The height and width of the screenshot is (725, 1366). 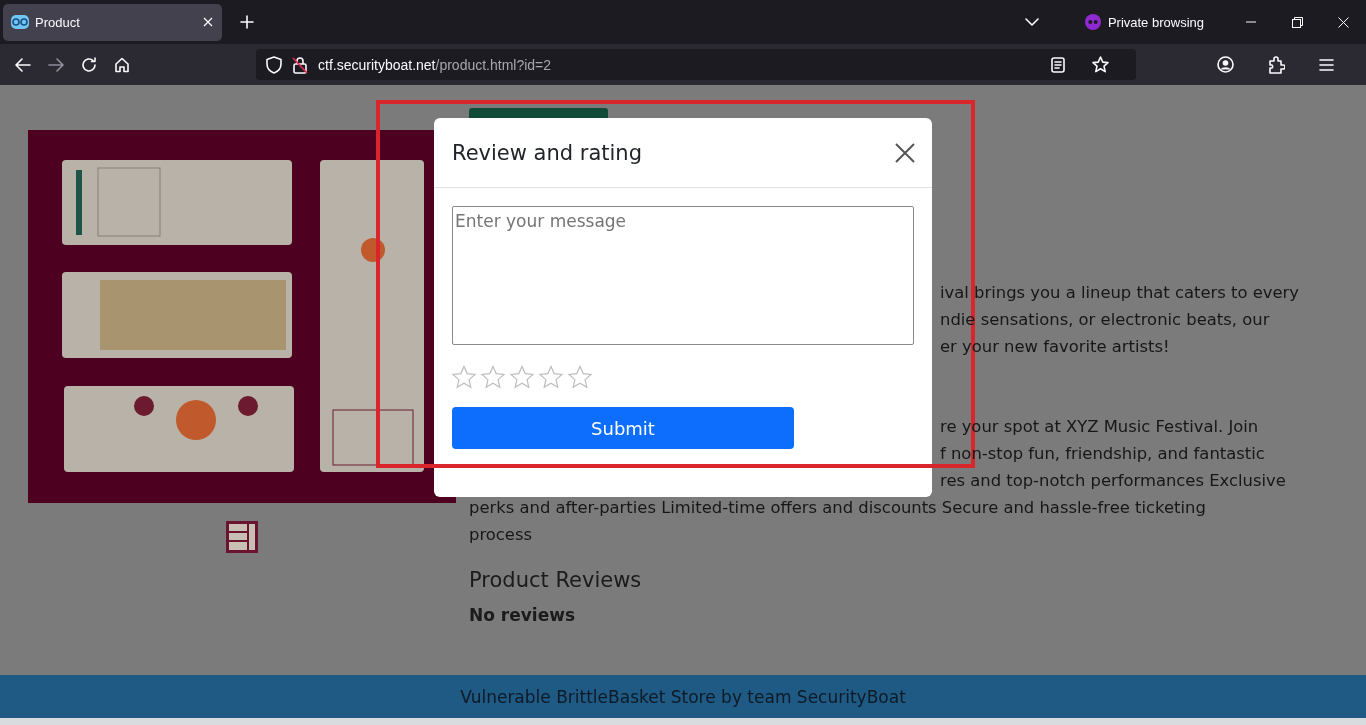 I want to click on footer-text: Vulnerable BrittleBasket Store by team SecurityBoat, so click(x=683, y=696).